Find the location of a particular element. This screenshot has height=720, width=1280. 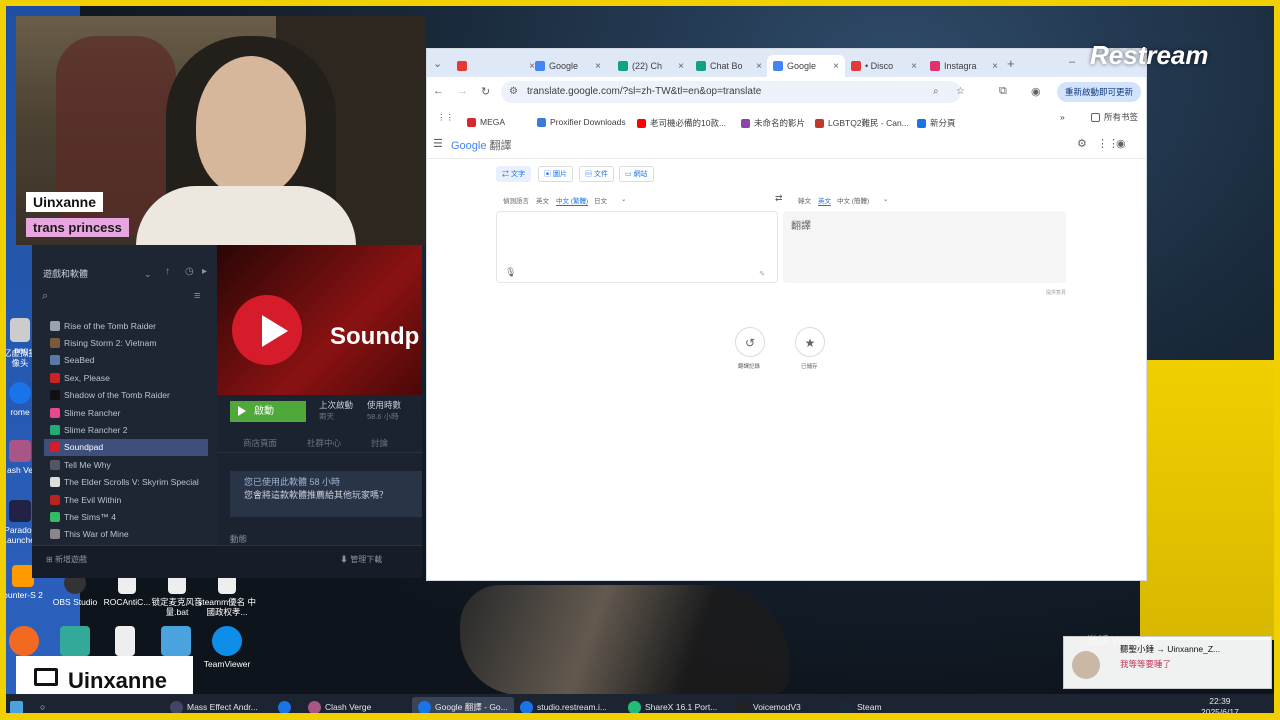

game-list-item: The Sims™ 4 is located at coordinates (126, 516).